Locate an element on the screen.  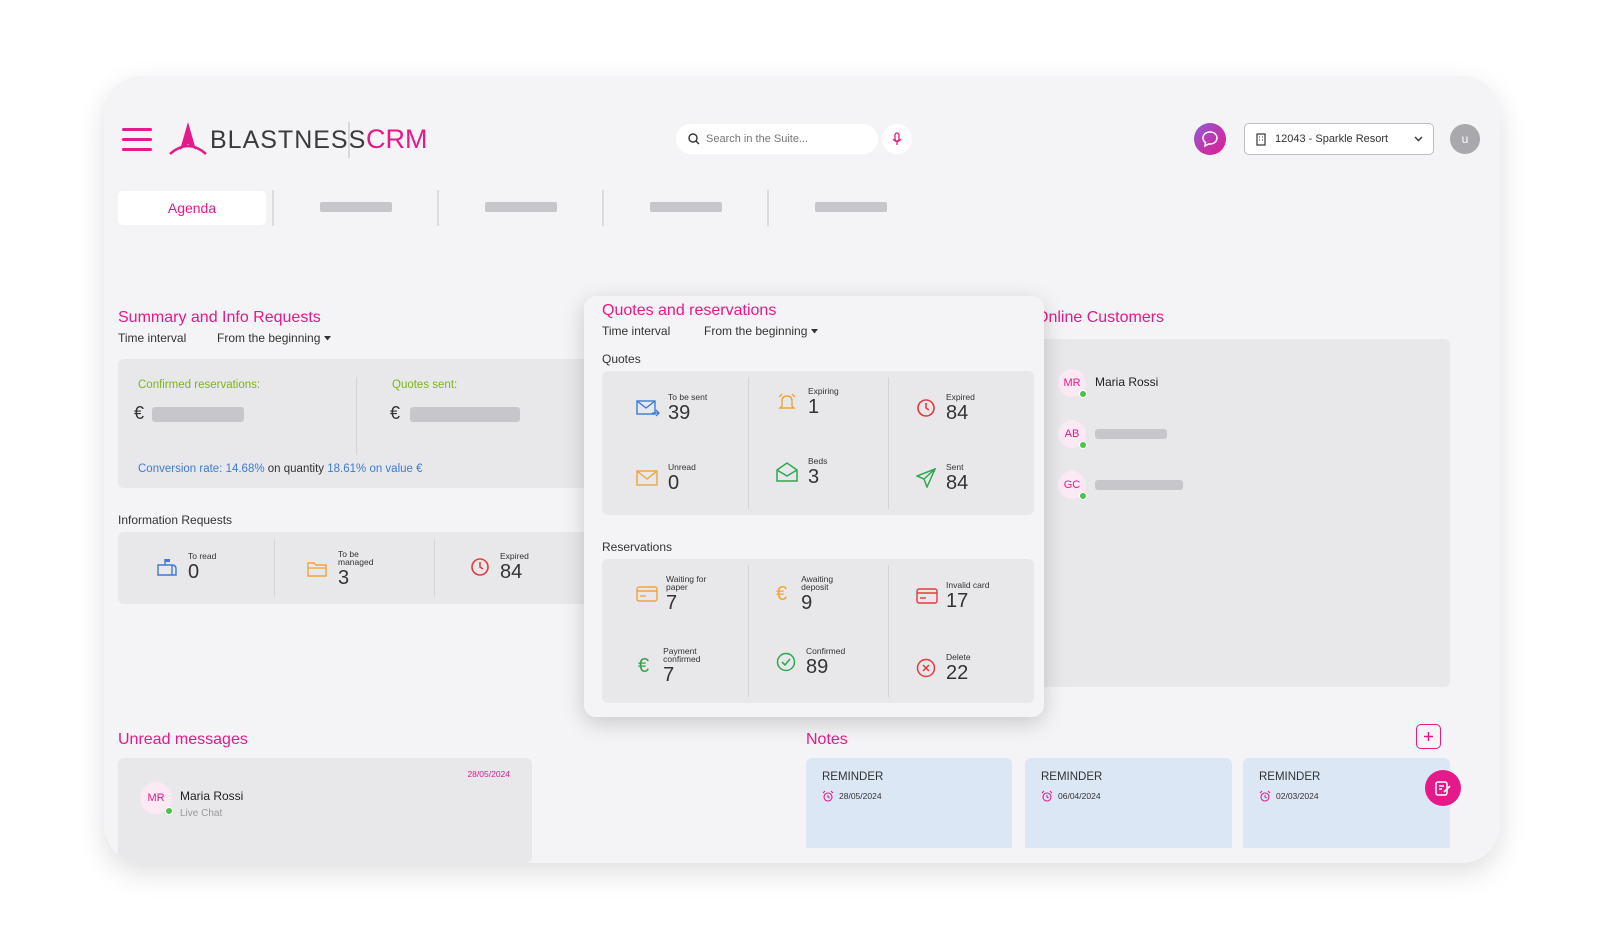
write-note-fab is located at coordinates (1443, 788).